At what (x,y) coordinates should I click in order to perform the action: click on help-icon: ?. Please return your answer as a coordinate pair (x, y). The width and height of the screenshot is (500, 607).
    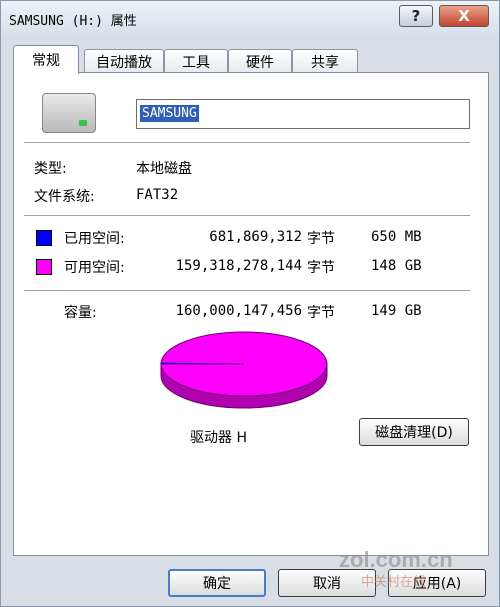
    Looking at the image, I should click on (416, 16).